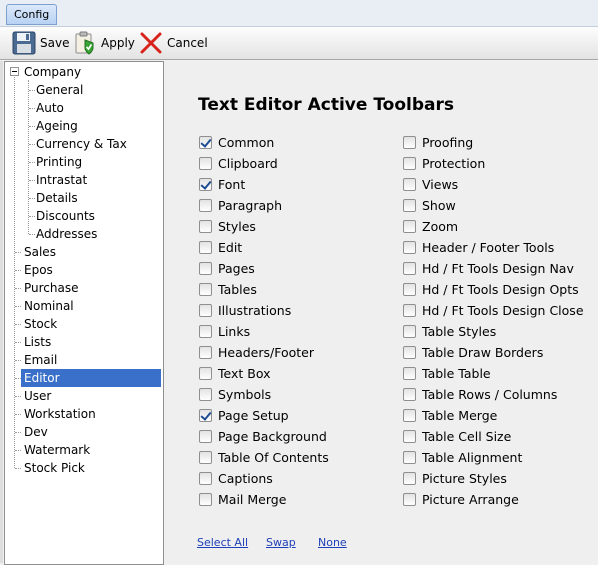 The height and width of the screenshot is (565, 598). I want to click on checkbox-table-of-contents: Table Of Contents, so click(264, 457).